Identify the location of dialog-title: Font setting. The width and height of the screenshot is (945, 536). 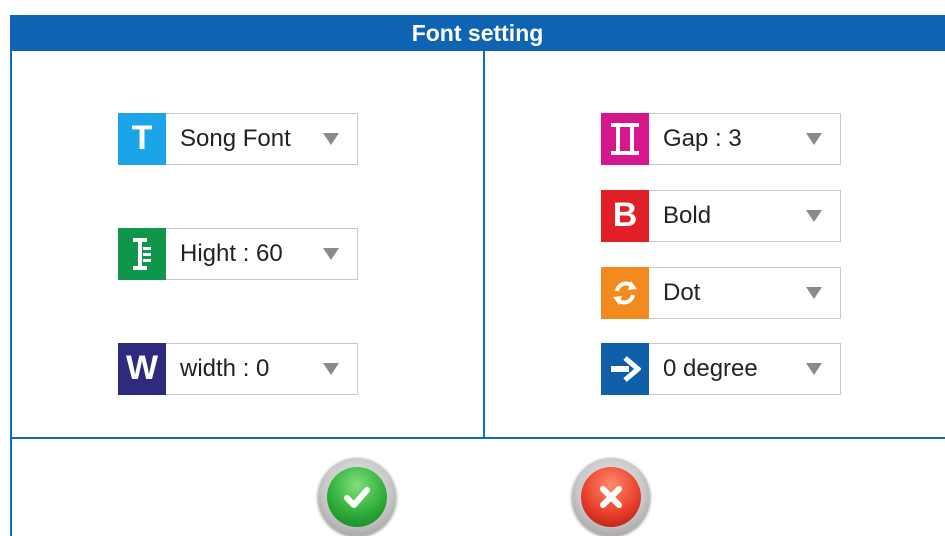
(477, 33).